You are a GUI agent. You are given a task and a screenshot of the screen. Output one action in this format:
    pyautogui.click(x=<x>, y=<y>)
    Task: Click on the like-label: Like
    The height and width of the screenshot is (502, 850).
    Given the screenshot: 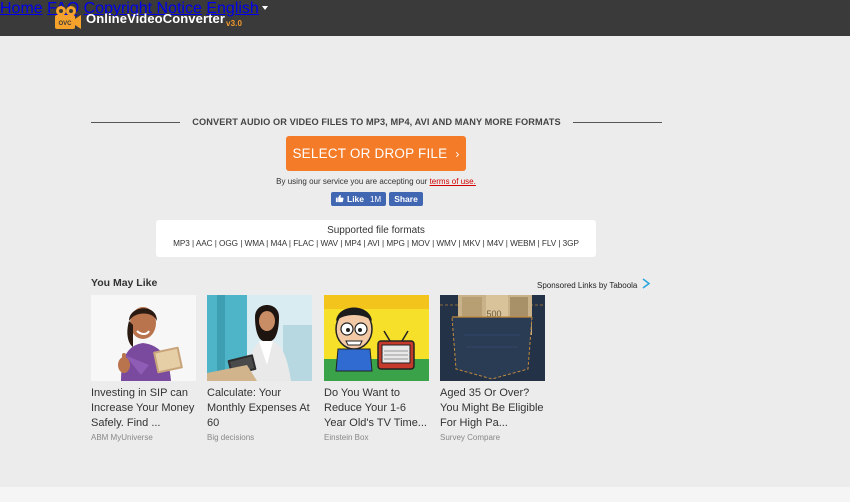 What is the action you would take?
    pyautogui.click(x=356, y=199)
    